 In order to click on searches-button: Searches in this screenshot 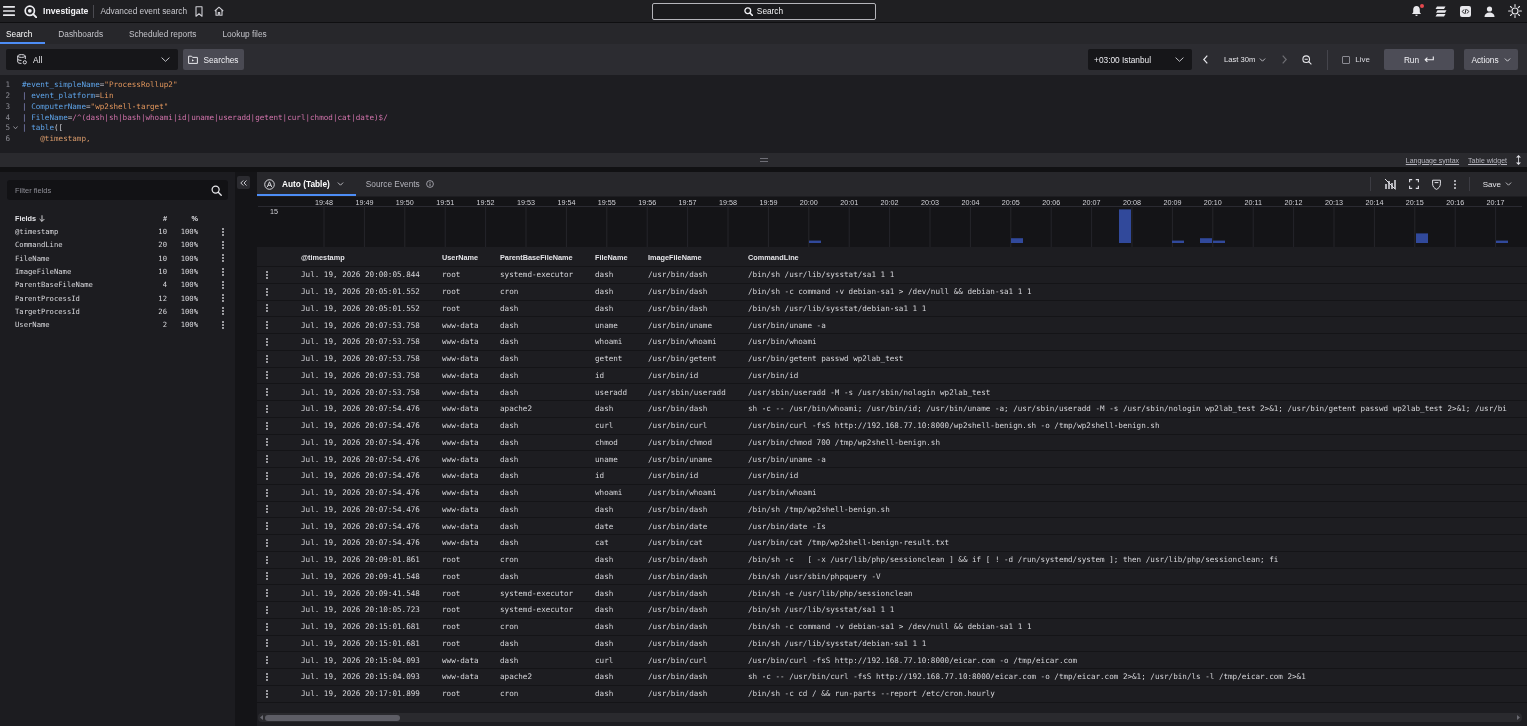, I will do `click(213, 59)`.